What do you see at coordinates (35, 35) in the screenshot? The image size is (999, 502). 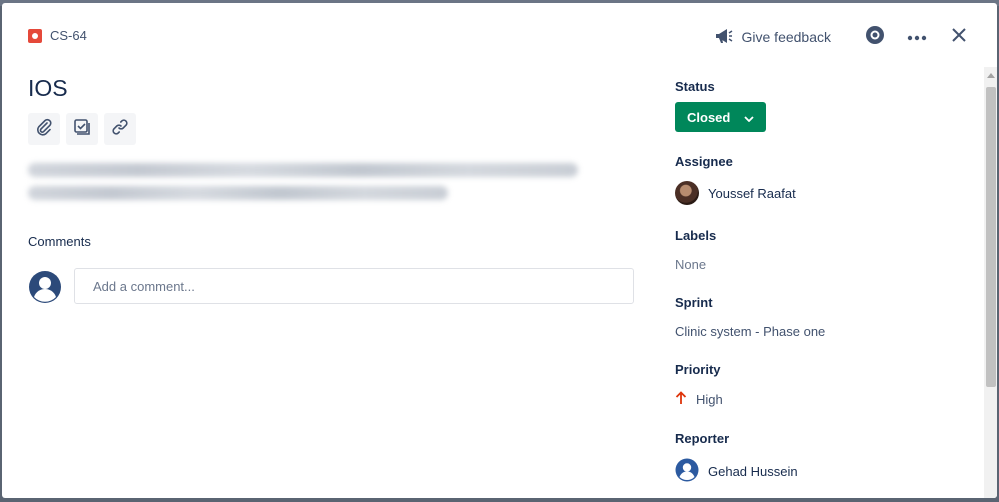 I see `bug-icon` at bounding box center [35, 35].